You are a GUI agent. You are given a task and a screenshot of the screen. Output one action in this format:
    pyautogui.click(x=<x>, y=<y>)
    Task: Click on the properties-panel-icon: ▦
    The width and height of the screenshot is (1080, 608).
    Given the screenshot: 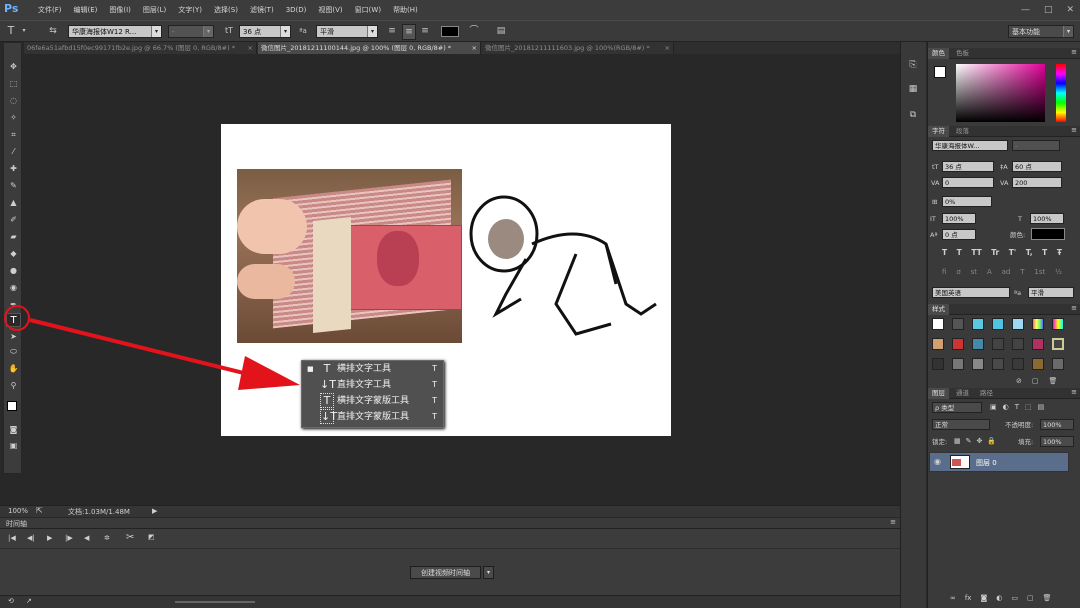 What is the action you would take?
    pyautogui.click(x=913, y=89)
    